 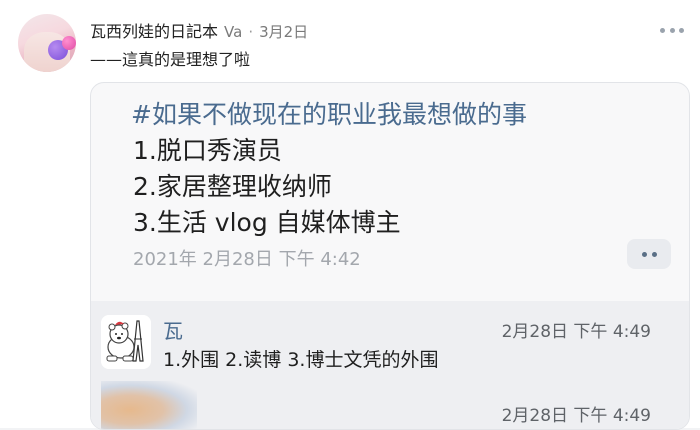 I want to click on post-date: 3月2日, so click(x=283, y=31).